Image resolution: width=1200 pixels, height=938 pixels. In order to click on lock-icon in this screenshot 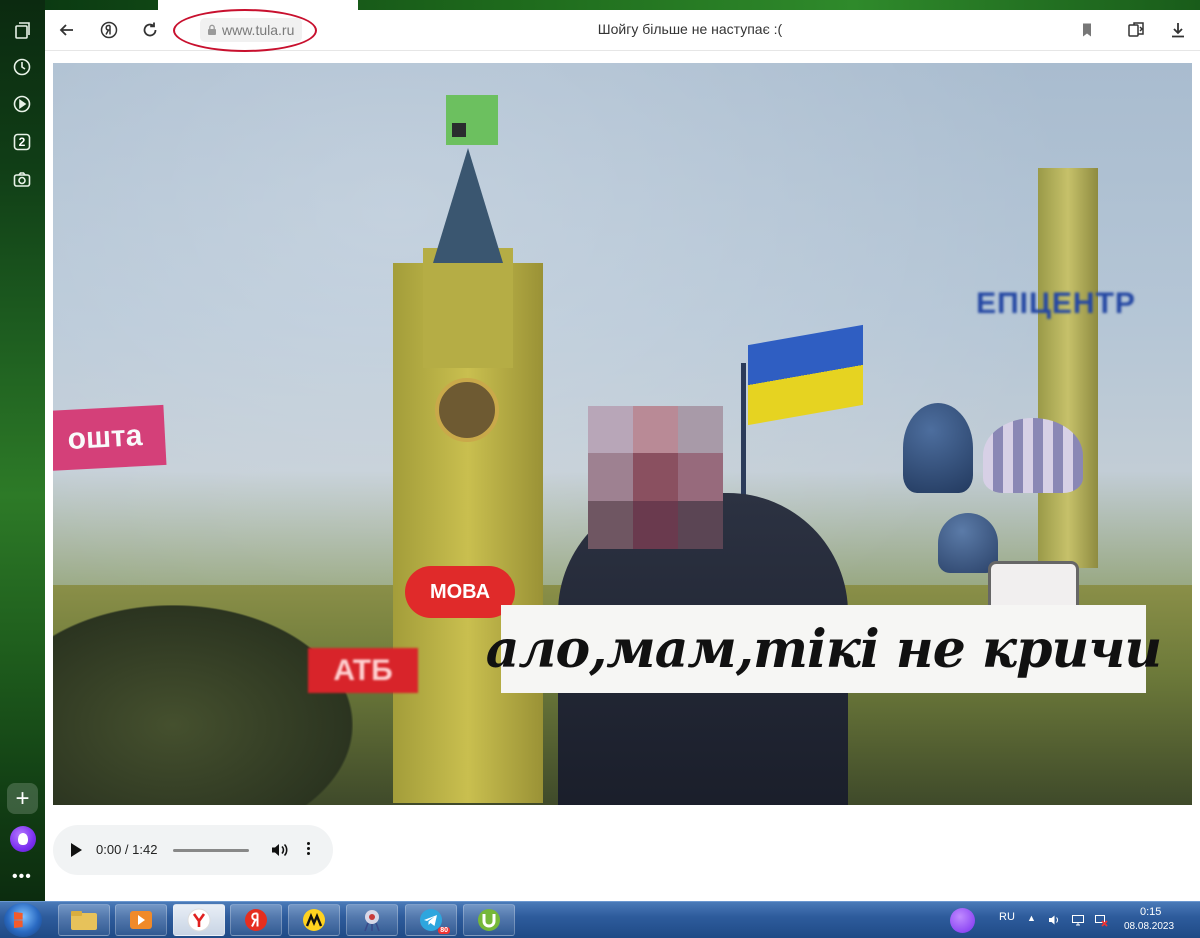, I will do `click(212, 29)`.